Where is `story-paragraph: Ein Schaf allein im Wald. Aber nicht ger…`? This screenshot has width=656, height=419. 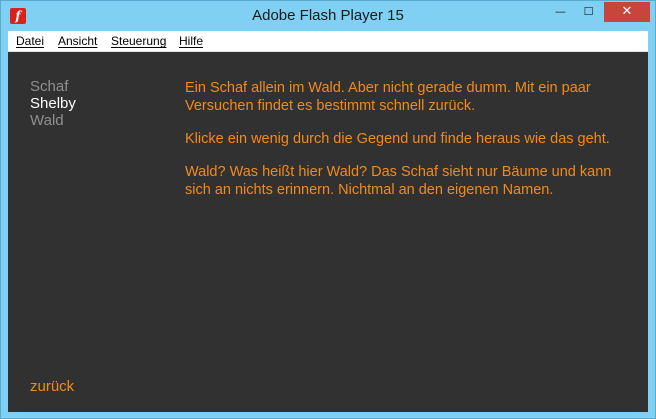
story-paragraph: Ein Schaf allein im Wald. Aber nicht ger… is located at coordinates (388, 97).